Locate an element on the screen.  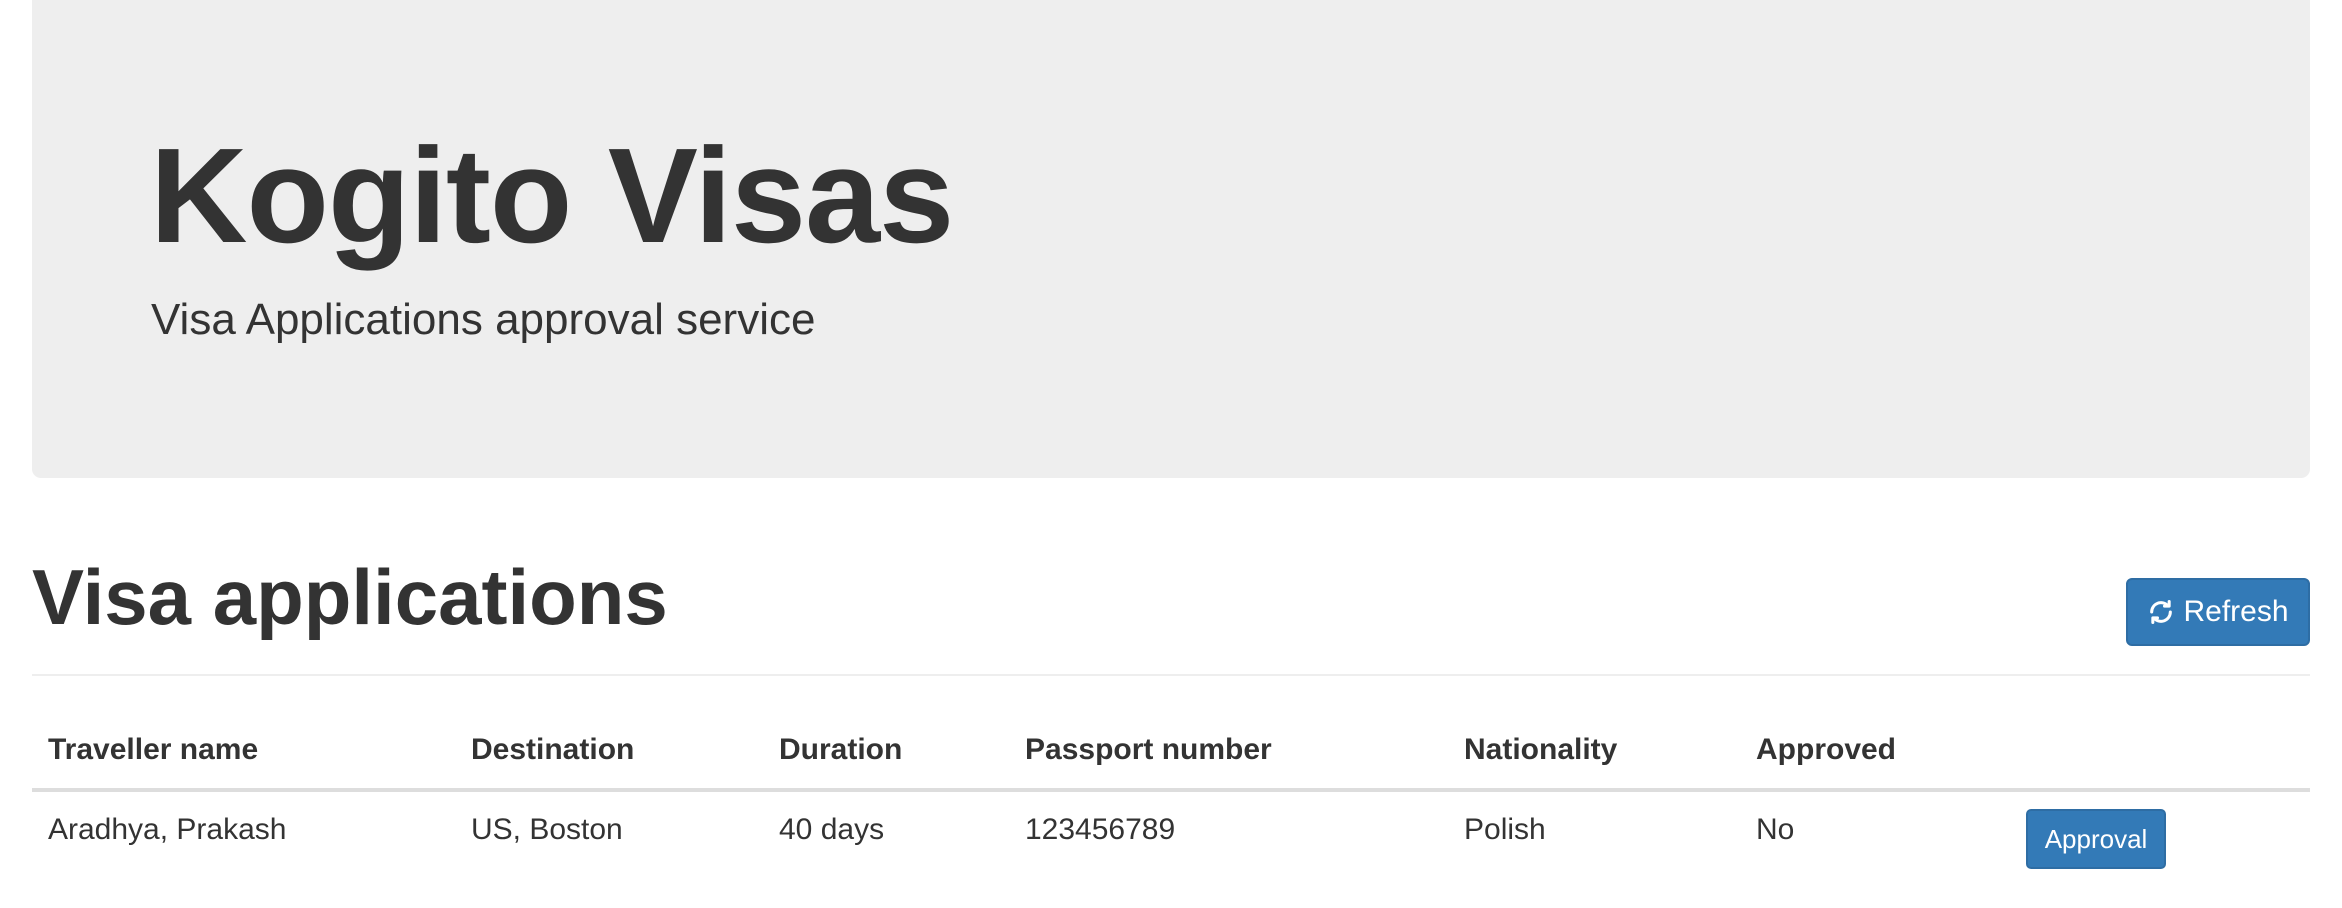
column-header-duration: Duration is located at coordinates (886, 752).